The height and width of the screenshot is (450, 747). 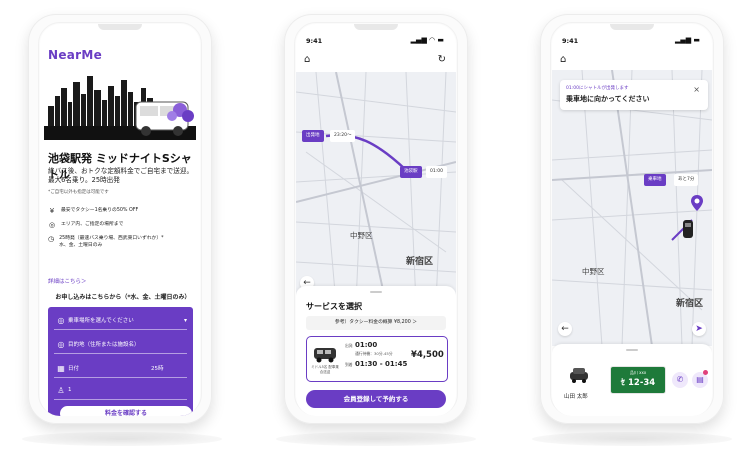 I want to click on pickup-map: 乗車地 あと7分 中野区 新宿区 ← ➤, so click(x=632, y=208).